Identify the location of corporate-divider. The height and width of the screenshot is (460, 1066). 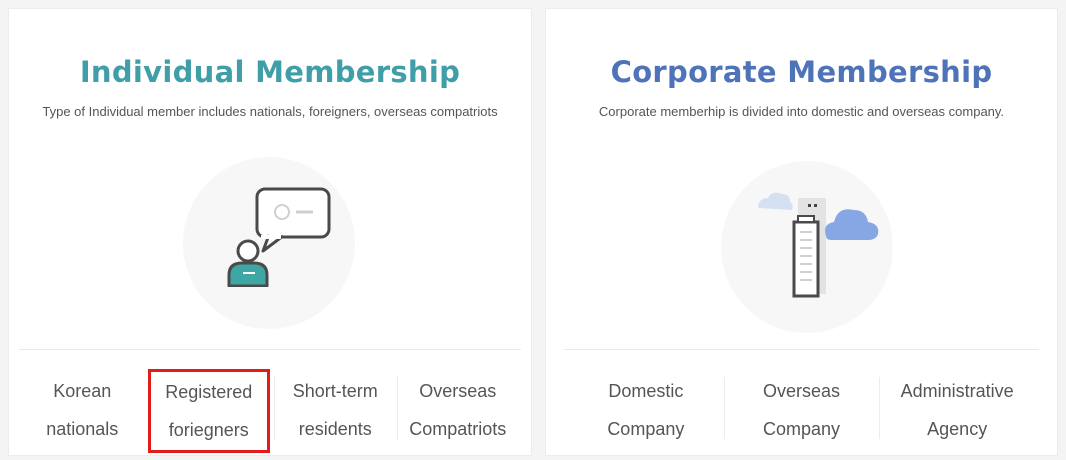
(801, 349).